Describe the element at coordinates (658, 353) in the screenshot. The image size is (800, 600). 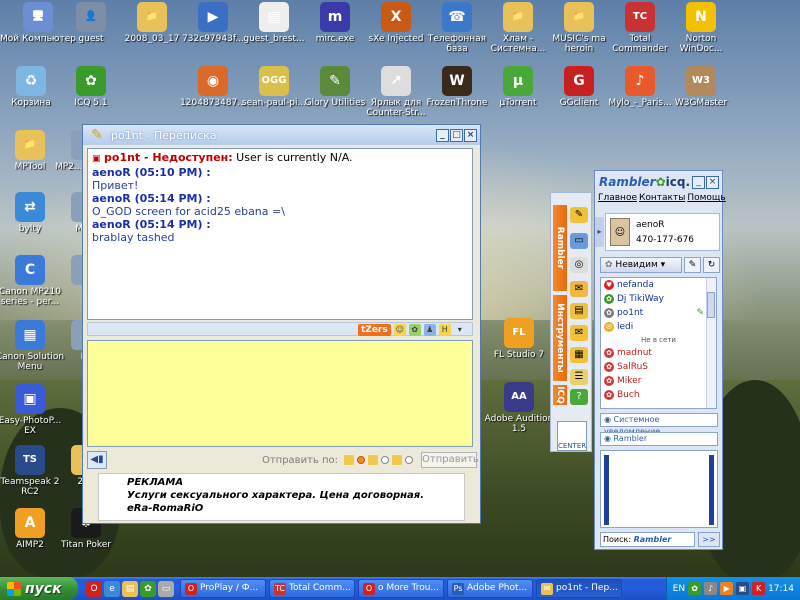
I see `contact-item: ✿ madnut` at that location.